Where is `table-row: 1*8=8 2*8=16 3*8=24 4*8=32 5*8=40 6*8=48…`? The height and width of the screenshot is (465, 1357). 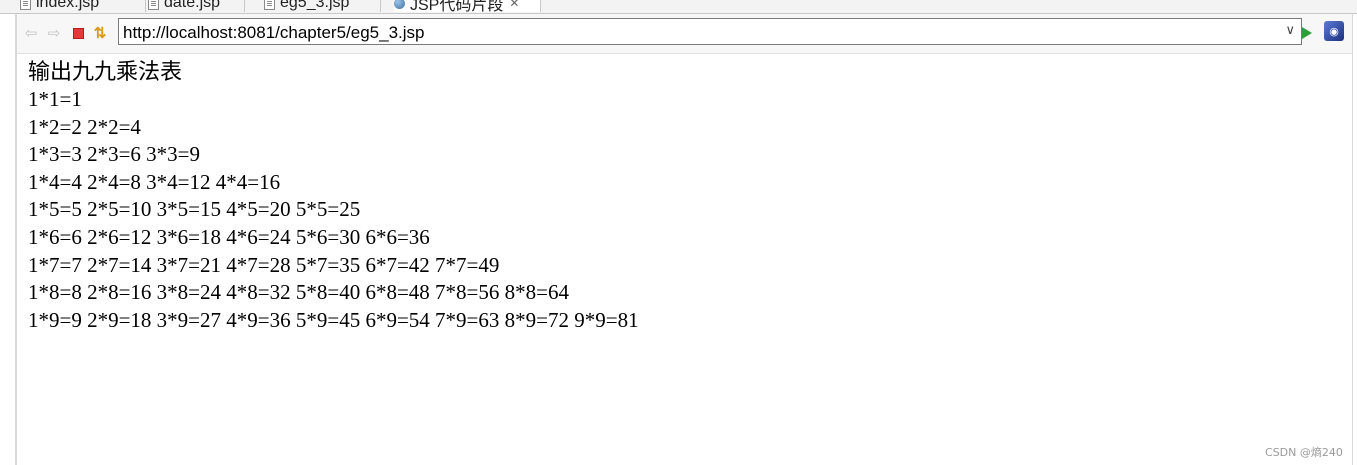
table-row: 1*8=8 2*8=16 3*8=24 4*8=32 5*8=40 6*8=48… is located at coordinates (298, 292).